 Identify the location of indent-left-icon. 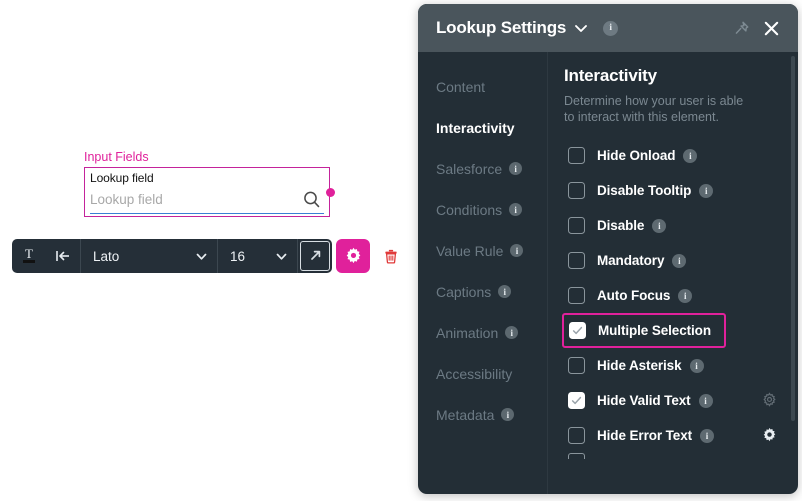
(62, 256).